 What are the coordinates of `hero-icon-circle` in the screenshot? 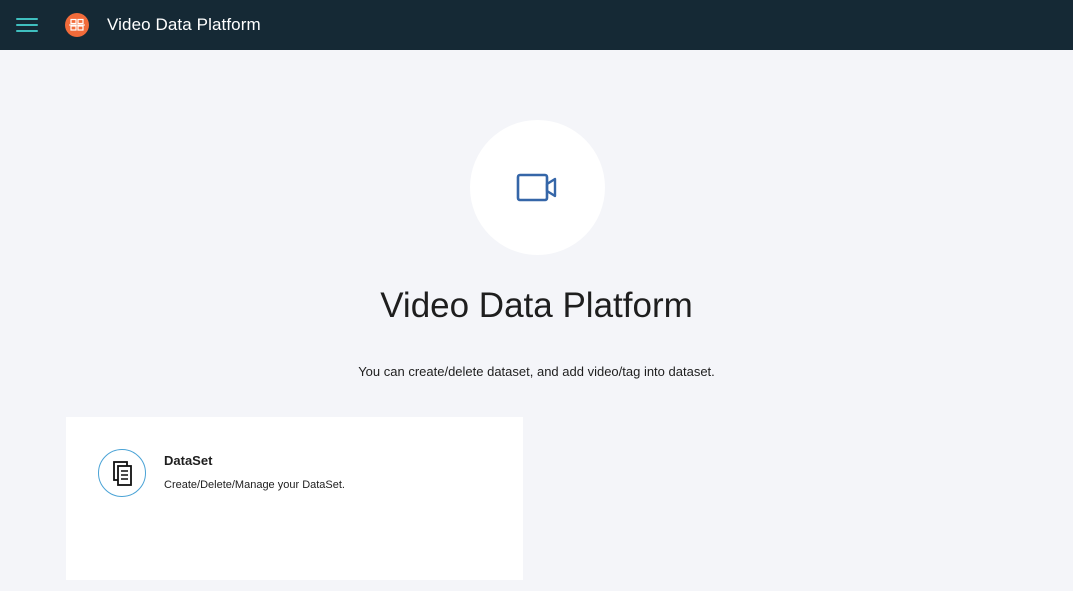 It's located at (537, 187).